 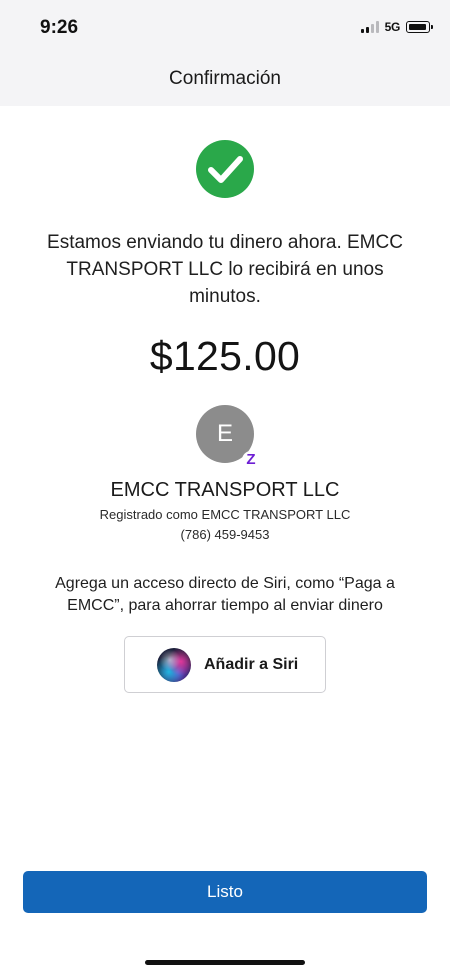 What do you see at coordinates (251, 664) in the screenshot?
I see `add-to-siri-label: Añadir a Siri` at bounding box center [251, 664].